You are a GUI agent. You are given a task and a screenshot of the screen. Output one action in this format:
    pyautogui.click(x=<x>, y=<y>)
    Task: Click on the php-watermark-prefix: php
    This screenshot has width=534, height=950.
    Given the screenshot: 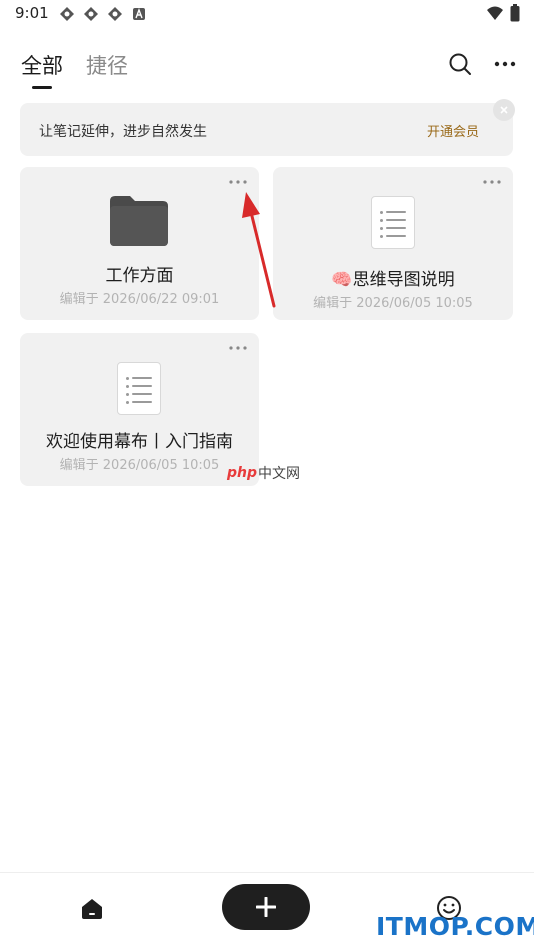 What is the action you would take?
    pyautogui.click(x=242, y=473)
    